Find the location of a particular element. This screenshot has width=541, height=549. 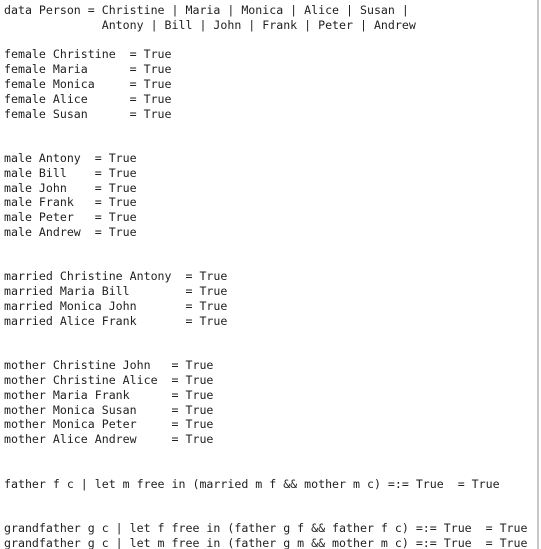

code-line: mother Alice Andrew = True is located at coordinates (109, 439).